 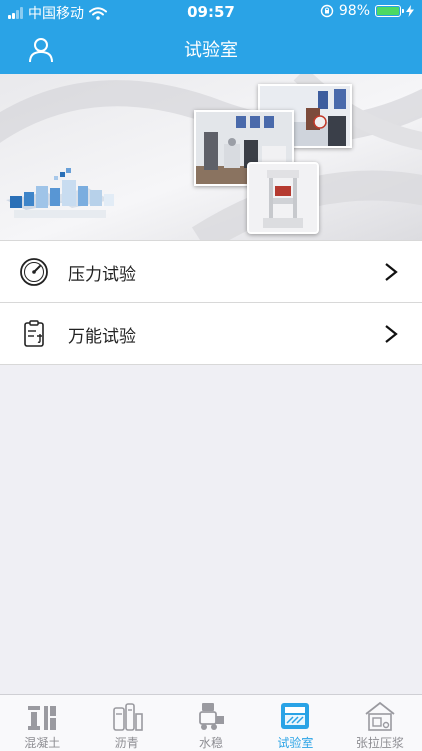 What do you see at coordinates (211, 12) in the screenshot?
I see `status-bar: 中国移动 09:57 98%` at bounding box center [211, 12].